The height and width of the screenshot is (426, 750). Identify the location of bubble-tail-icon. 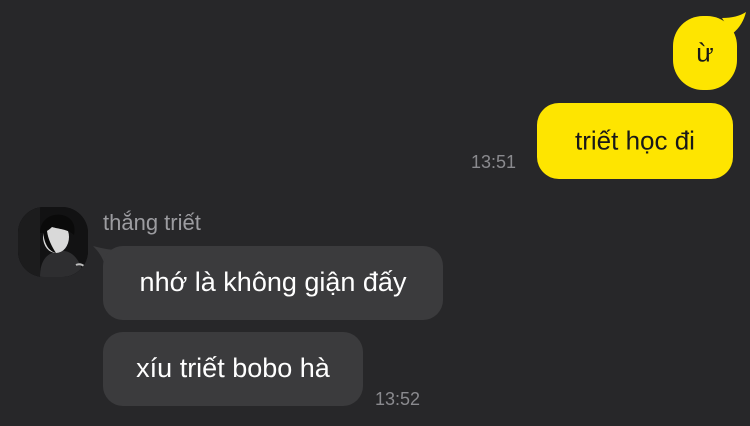
(734, 23).